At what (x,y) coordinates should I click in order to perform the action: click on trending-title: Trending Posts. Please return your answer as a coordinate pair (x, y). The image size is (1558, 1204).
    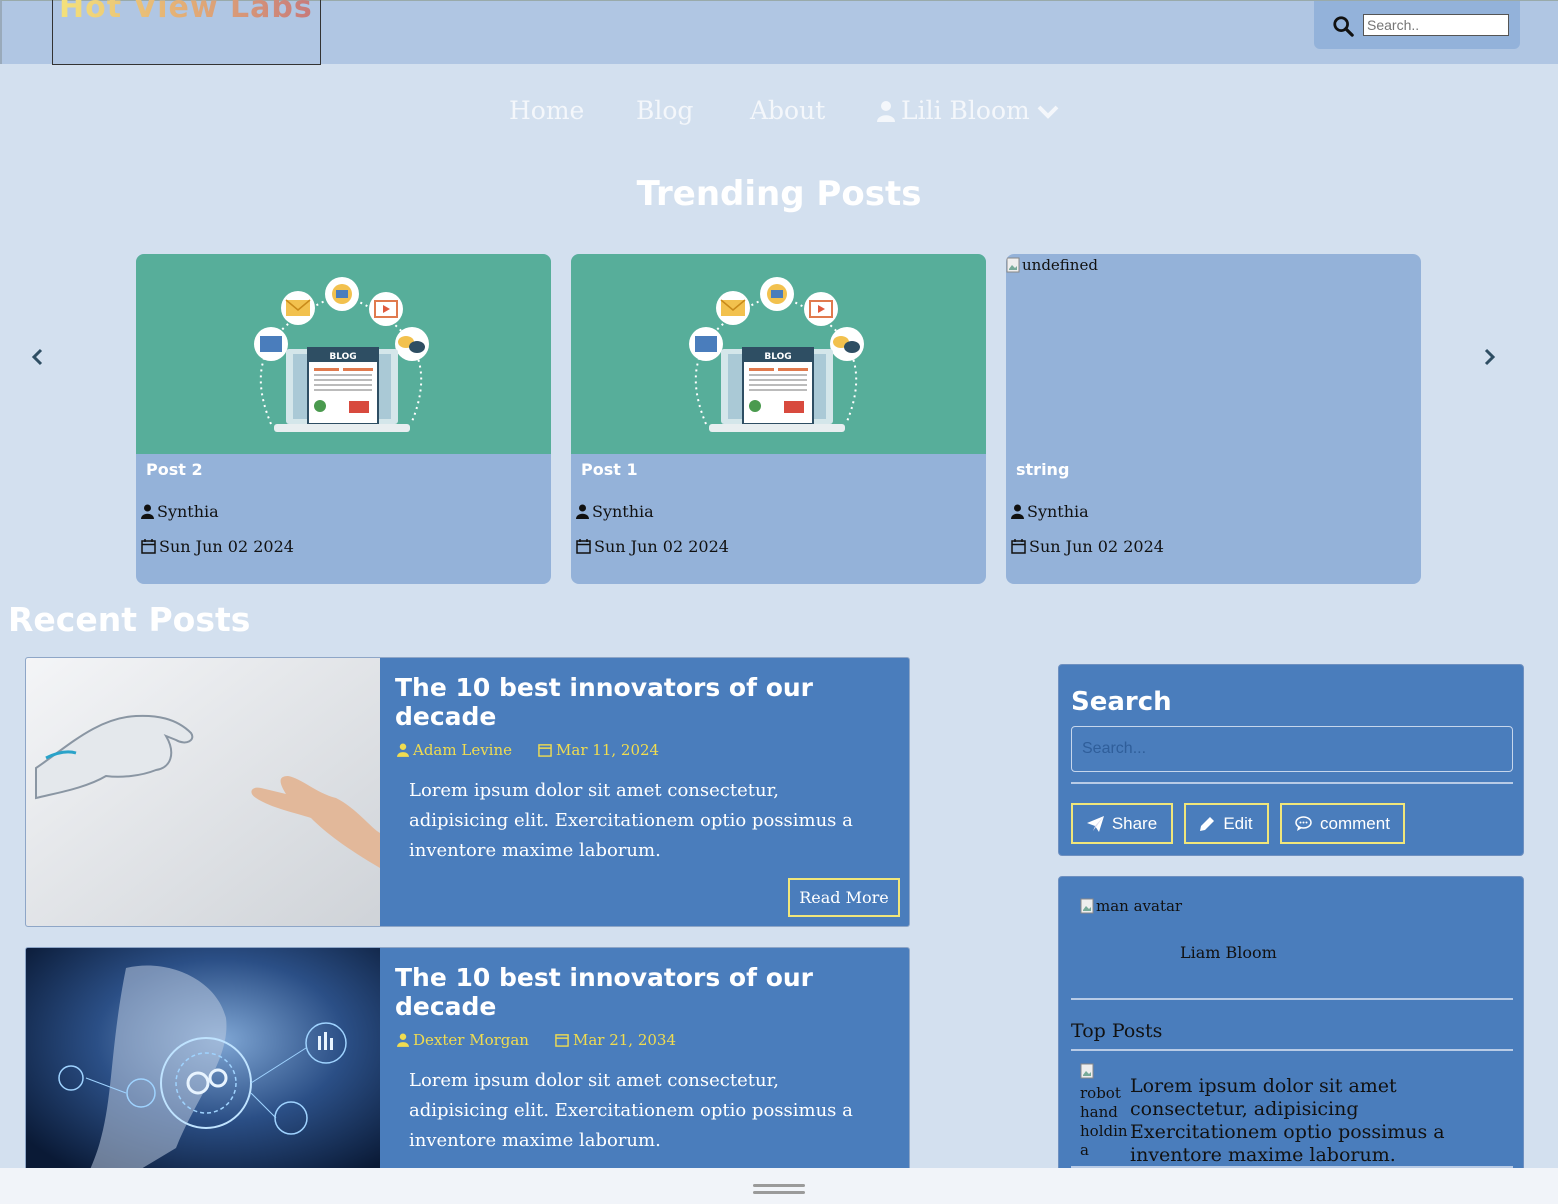
    Looking at the image, I should click on (779, 194).